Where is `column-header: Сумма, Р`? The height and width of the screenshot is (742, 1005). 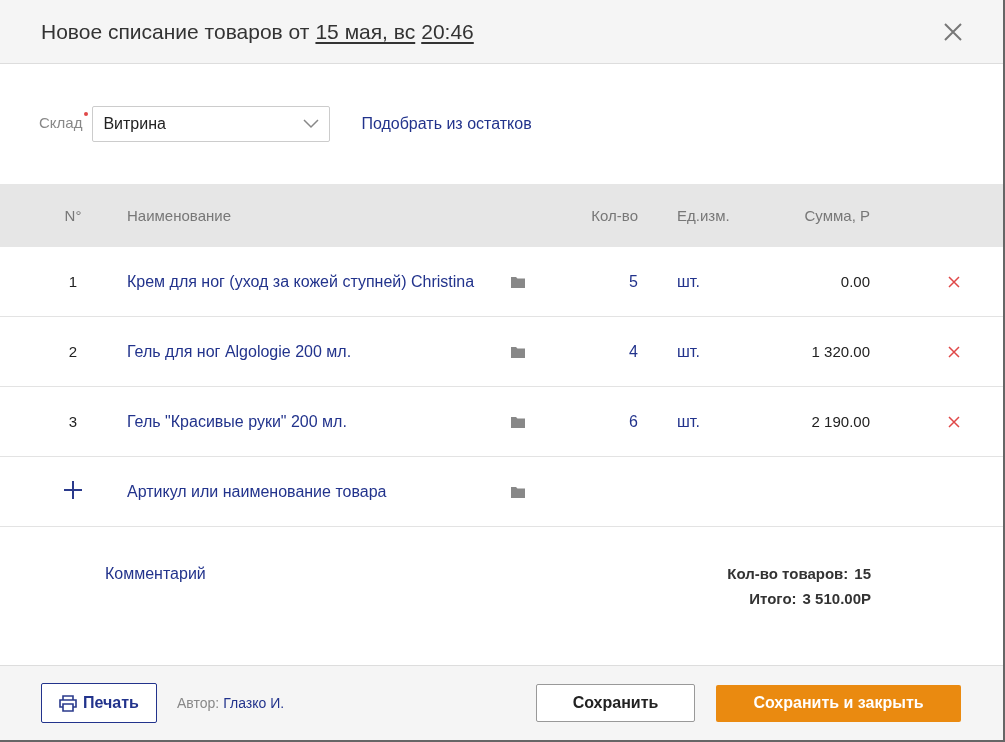 column-header: Сумма, Р is located at coordinates (837, 215).